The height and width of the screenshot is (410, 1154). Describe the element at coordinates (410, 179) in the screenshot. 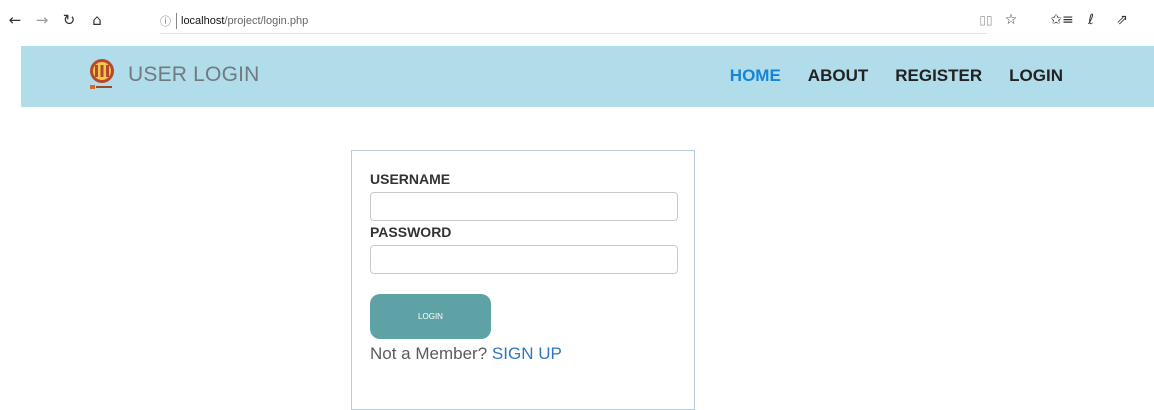

I see `username-label: USERNAME` at that location.